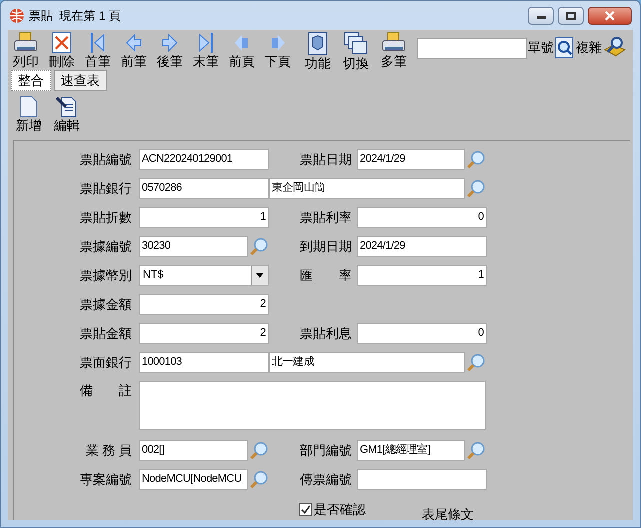 The height and width of the screenshot is (528, 641). What do you see at coordinates (29, 126) in the screenshot?
I see `action-button: 新增` at bounding box center [29, 126].